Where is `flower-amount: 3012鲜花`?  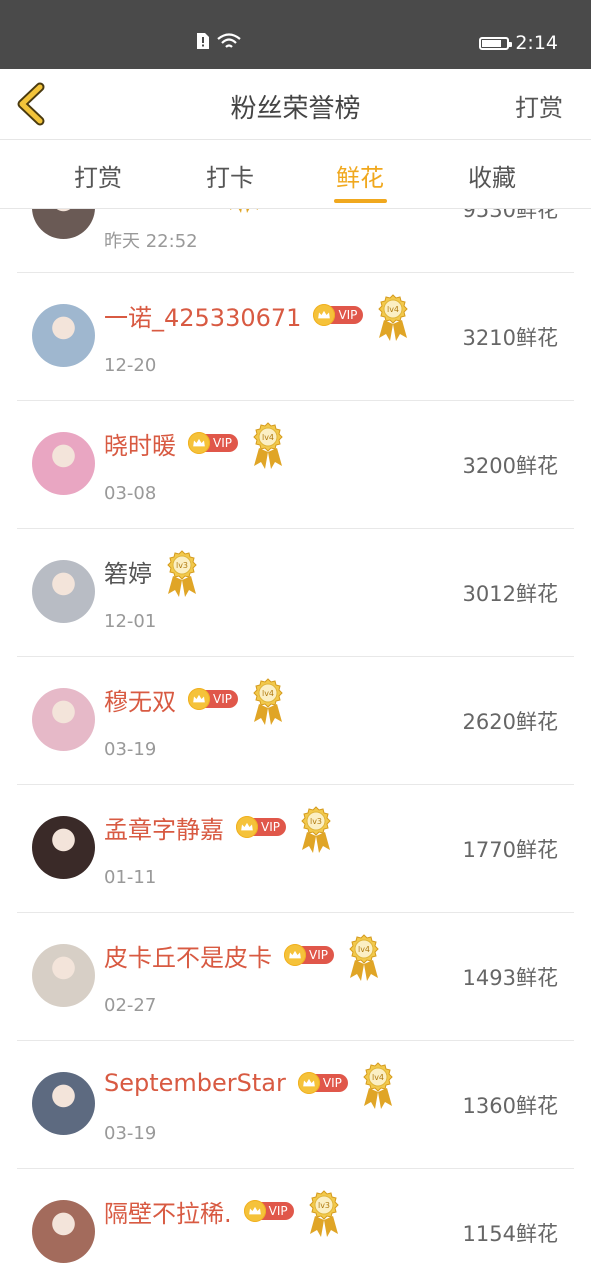 flower-amount: 3012鲜花 is located at coordinates (510, 594).